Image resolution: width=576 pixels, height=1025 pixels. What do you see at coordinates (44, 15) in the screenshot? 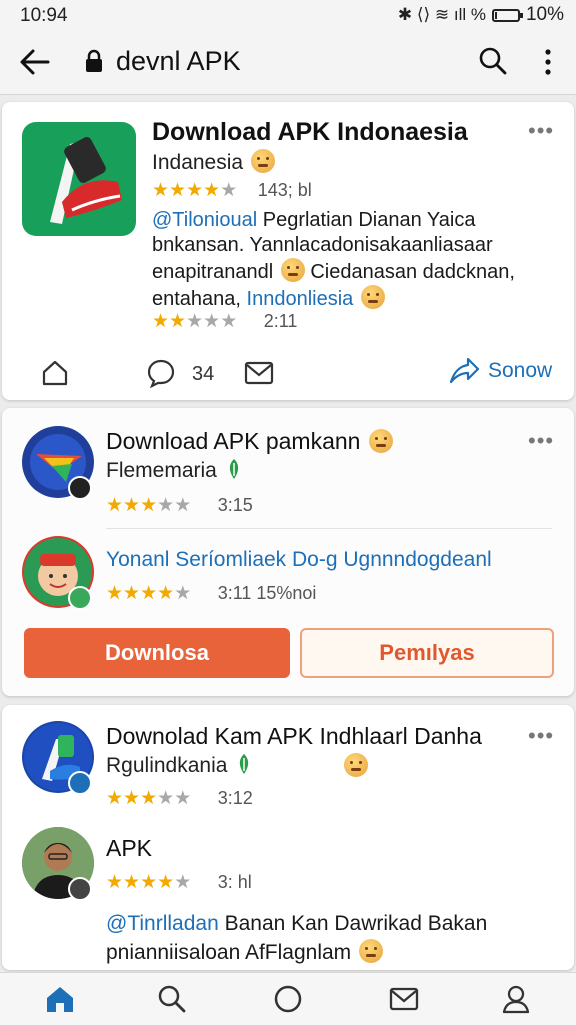
I see `status-time: 10:94` at bounding box center [44, 15].